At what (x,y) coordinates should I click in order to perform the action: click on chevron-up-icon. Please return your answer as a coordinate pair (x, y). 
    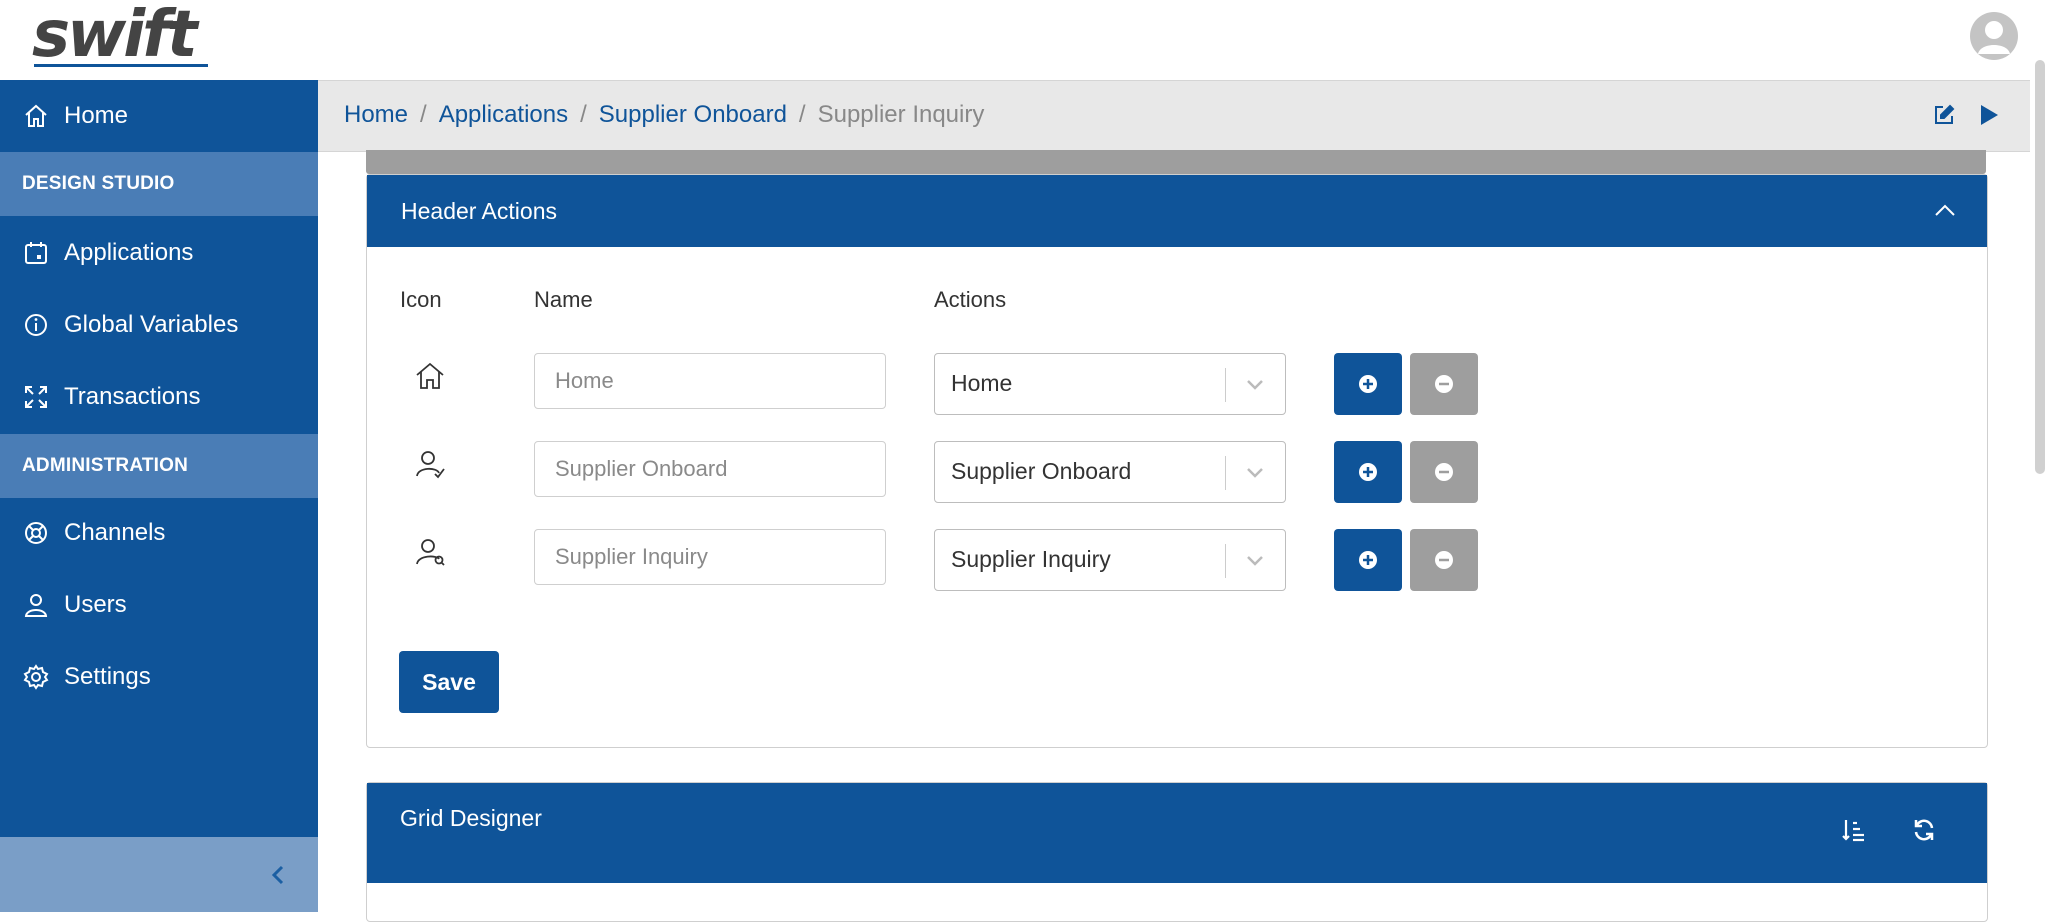
    Looking at the image, I should click on (1945, 214).